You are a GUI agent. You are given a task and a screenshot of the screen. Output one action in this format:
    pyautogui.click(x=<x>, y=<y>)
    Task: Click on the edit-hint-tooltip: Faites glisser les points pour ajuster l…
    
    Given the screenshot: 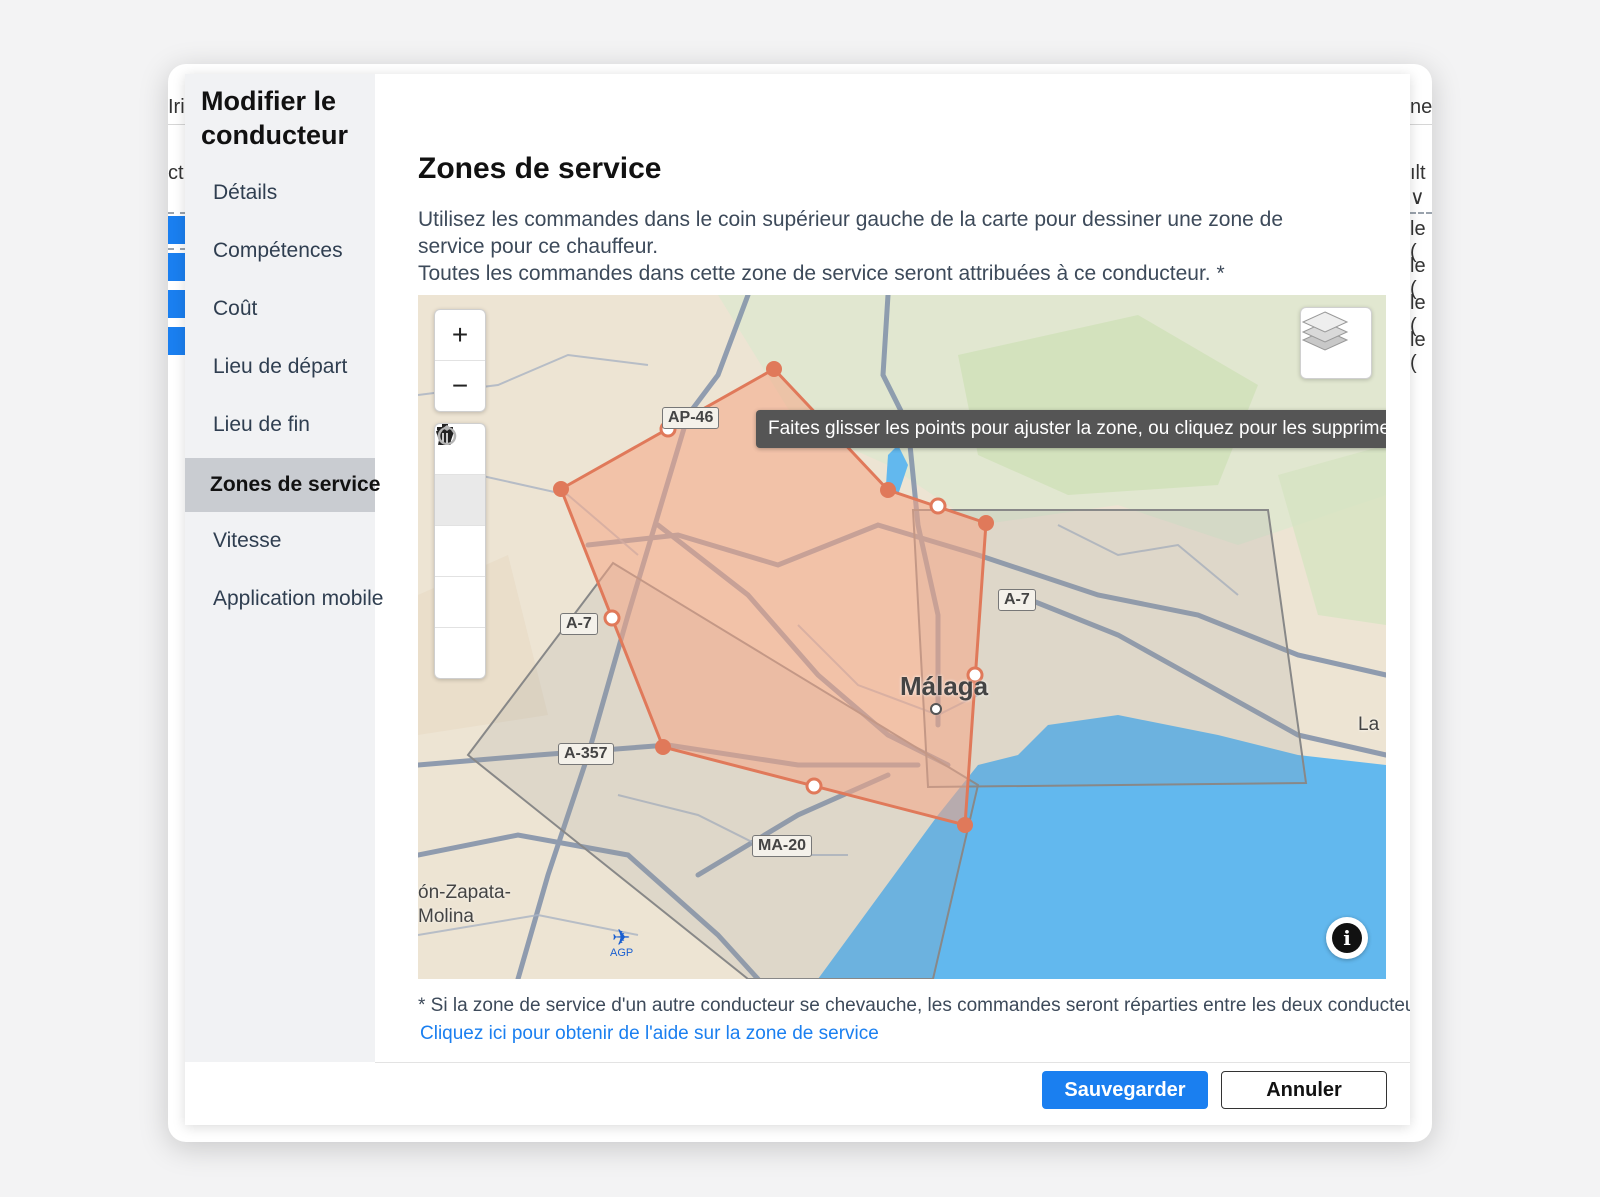 What is the action you would take?
    pyautogui.click(x=1071, y=429)
    